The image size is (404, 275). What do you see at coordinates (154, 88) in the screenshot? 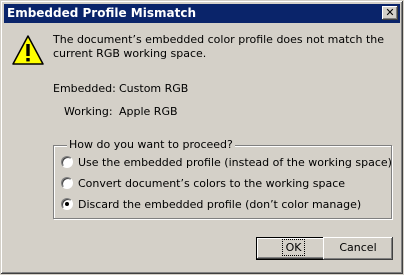
I see `embedded-profile-value: Custom RGB` at bounding box center [154, 88].